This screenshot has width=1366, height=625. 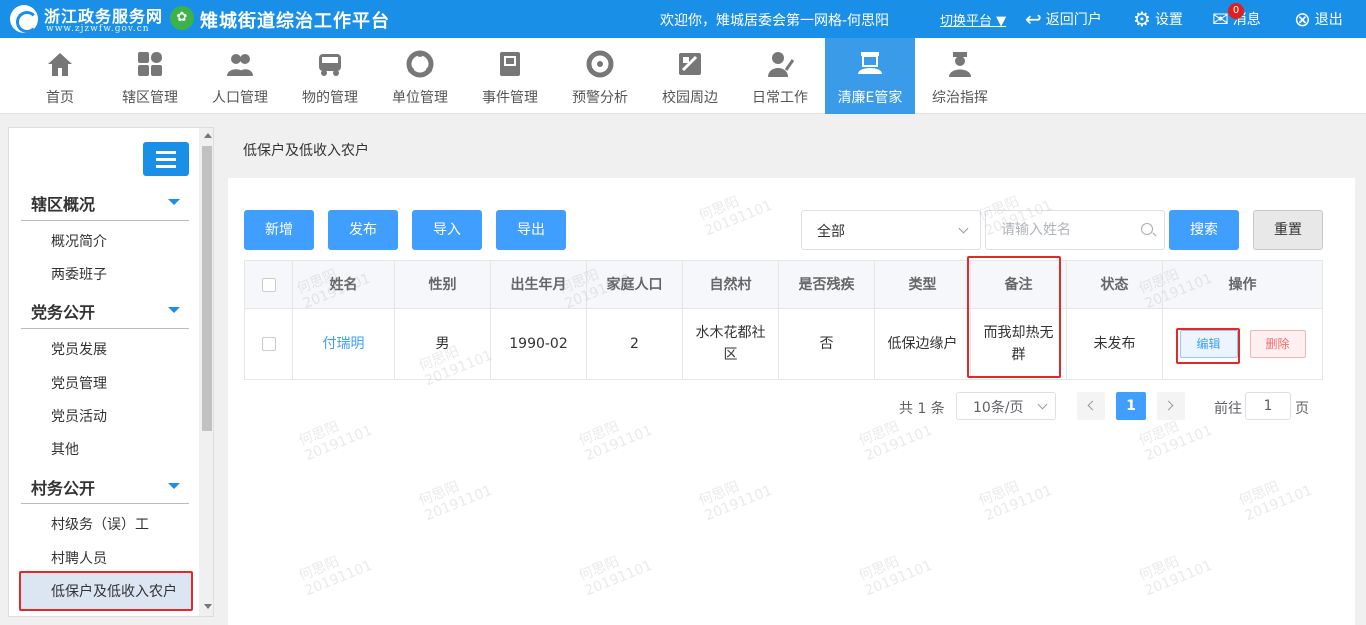 What do you see at coordinates (79, 274) in the screenshot?
I see `sidebar-item-committee: 两委班子` at bounding box center [79, 274].